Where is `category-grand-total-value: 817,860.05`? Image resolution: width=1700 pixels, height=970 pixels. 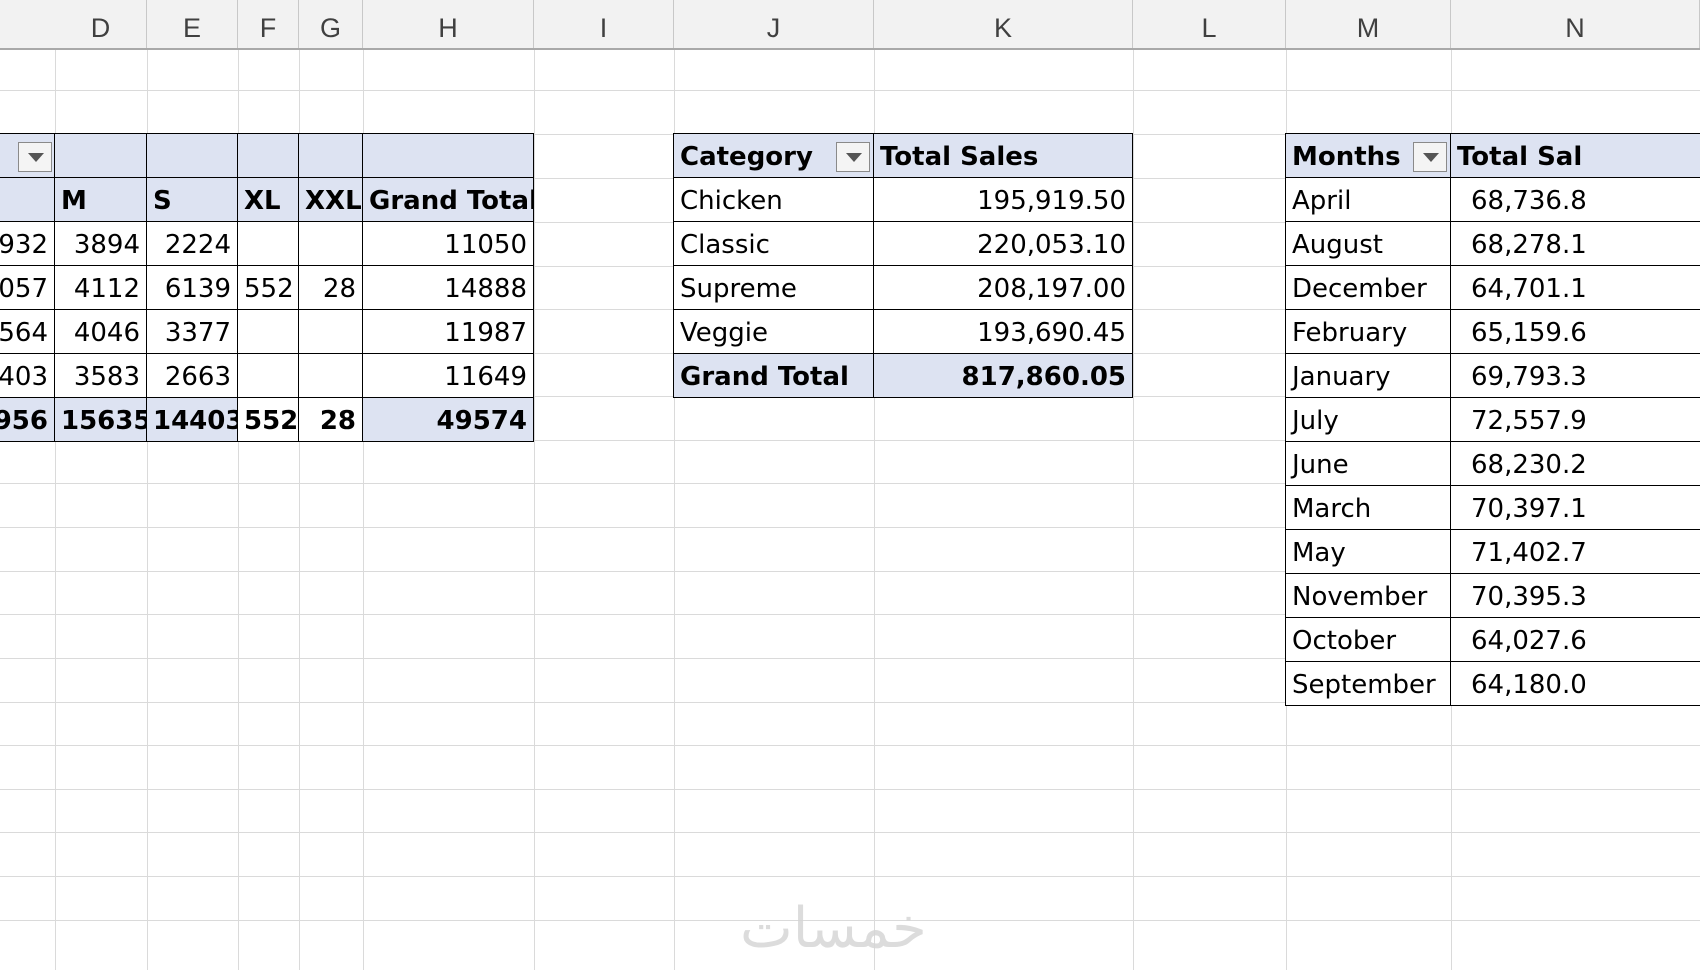
category-grand-total-value: 817,860.05 is located at coordinates (1003, 375).